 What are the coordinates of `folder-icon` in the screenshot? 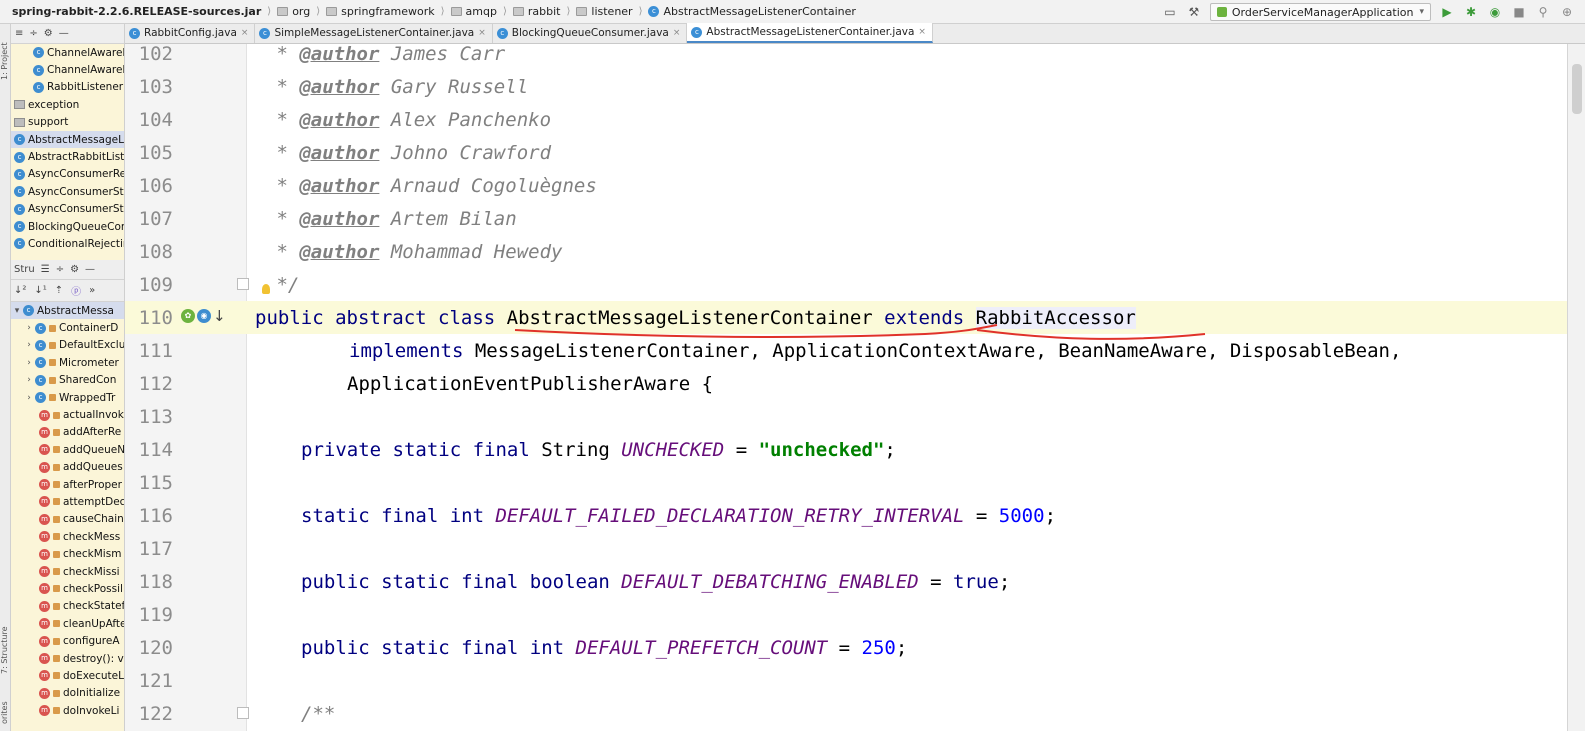 It's located at (332, 11).